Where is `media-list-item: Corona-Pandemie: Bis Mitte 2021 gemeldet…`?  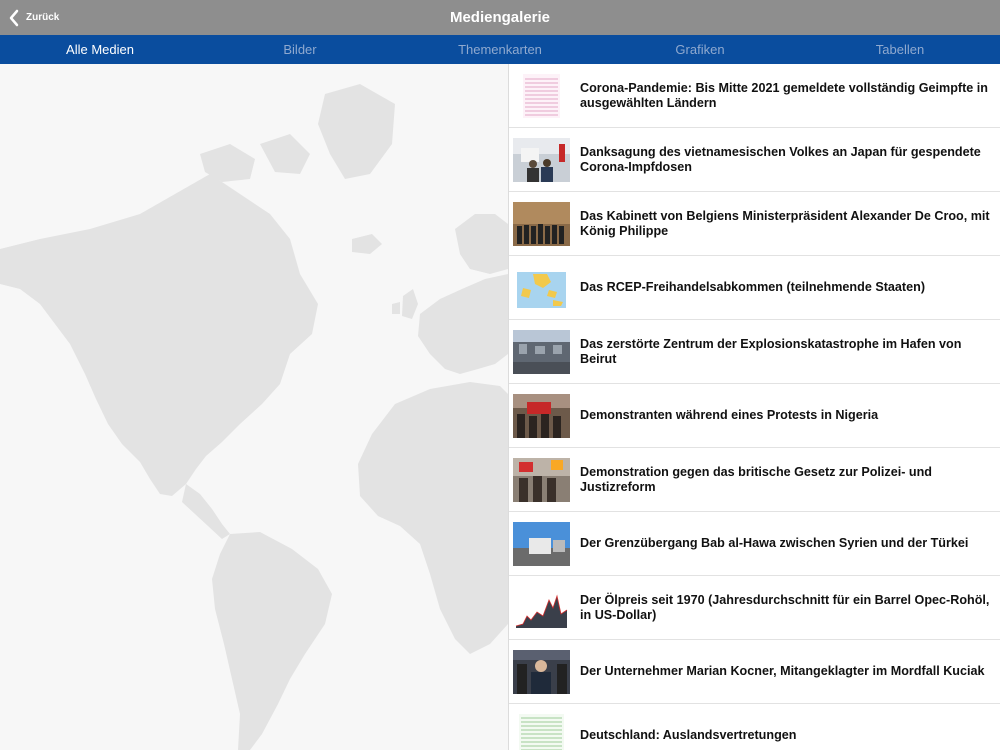
media-list-item: Corona-Pandemie: Bis Mitte 2021 gemeldet… is located at coordinates (754, 96).